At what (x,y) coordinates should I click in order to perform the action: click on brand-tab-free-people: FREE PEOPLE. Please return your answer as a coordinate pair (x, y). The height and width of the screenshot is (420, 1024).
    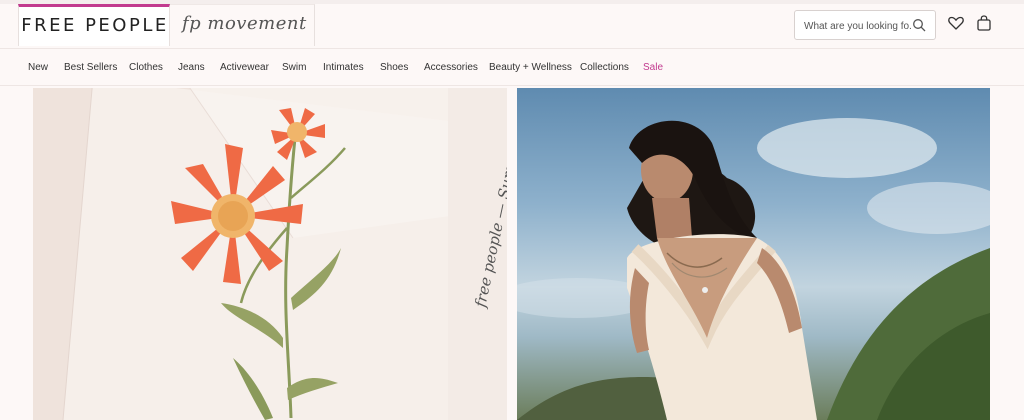
    Looking at the image, I should click on (94, 25).